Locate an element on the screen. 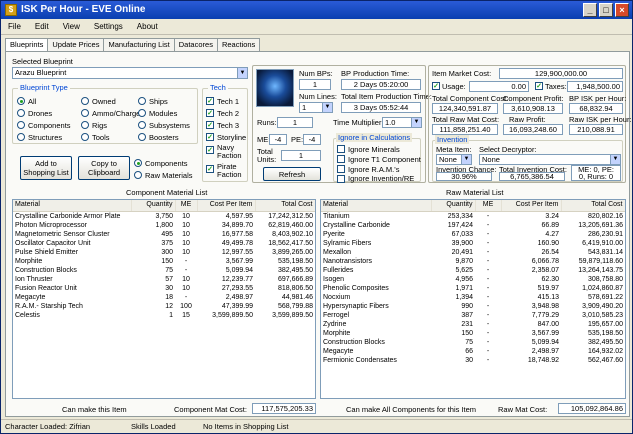  table-row: Zydrine 231 - 847.00 195,657.00 is located at coordinates (473, 324).